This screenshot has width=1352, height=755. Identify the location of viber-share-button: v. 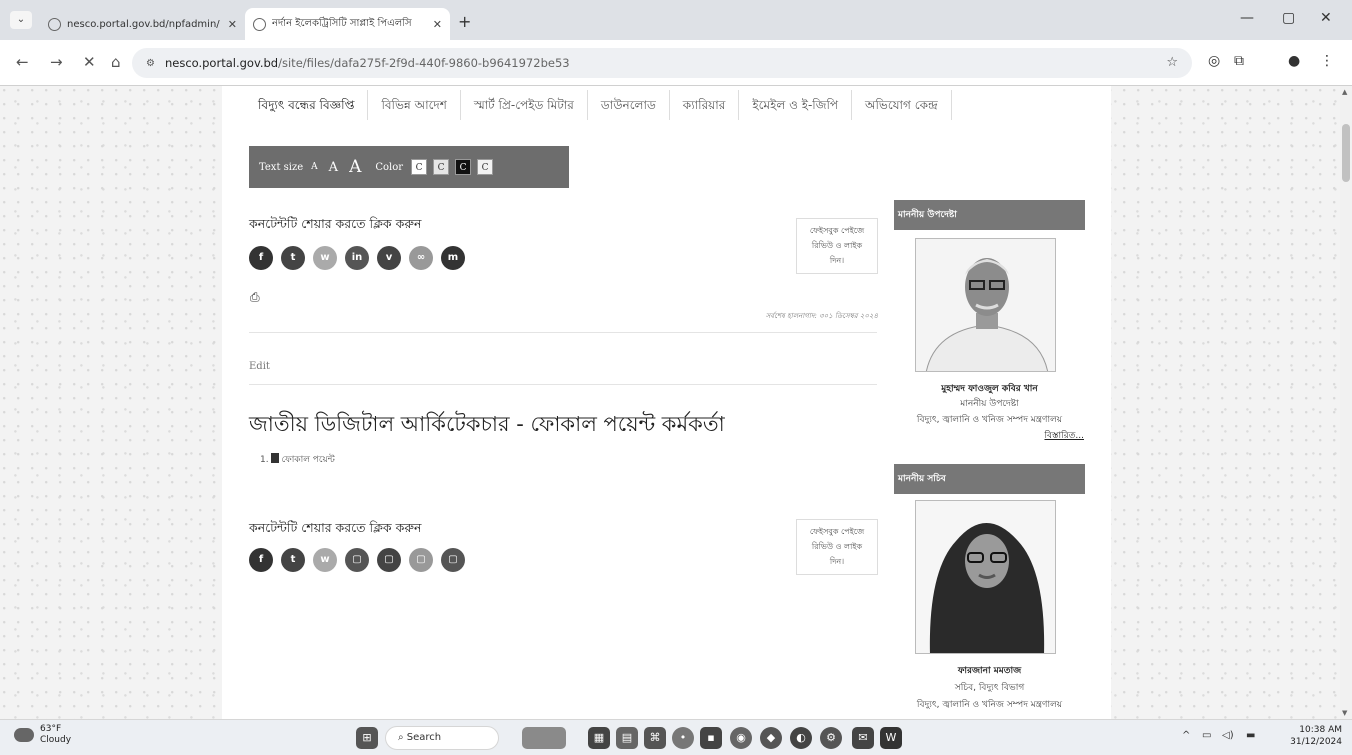
(389, 258).